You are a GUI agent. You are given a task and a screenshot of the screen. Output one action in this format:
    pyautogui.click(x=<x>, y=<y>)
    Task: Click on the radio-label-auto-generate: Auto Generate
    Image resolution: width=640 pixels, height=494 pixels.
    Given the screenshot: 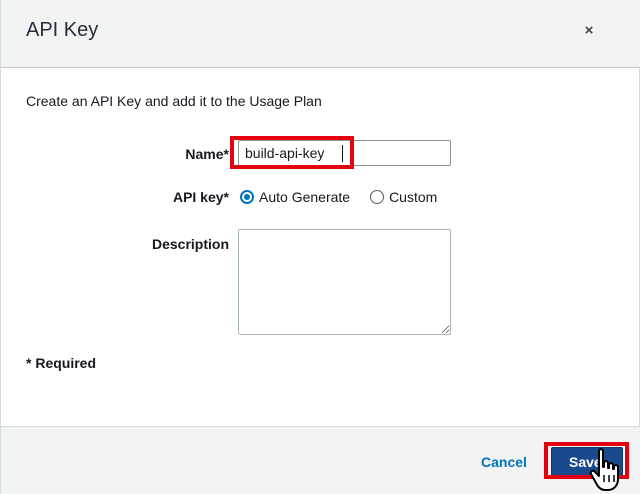 What is the action you would take?
    pyautogui.click(x=305, y=197)
    